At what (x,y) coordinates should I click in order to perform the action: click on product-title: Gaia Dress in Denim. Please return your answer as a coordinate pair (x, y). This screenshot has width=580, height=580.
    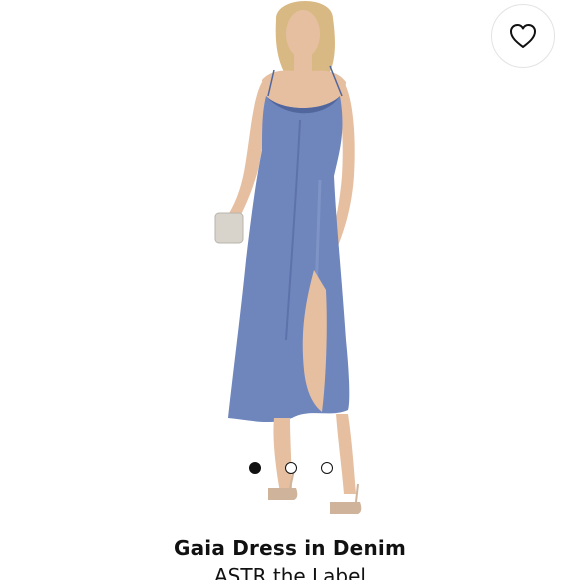
    Looking at the image, I should click on (290, 548).